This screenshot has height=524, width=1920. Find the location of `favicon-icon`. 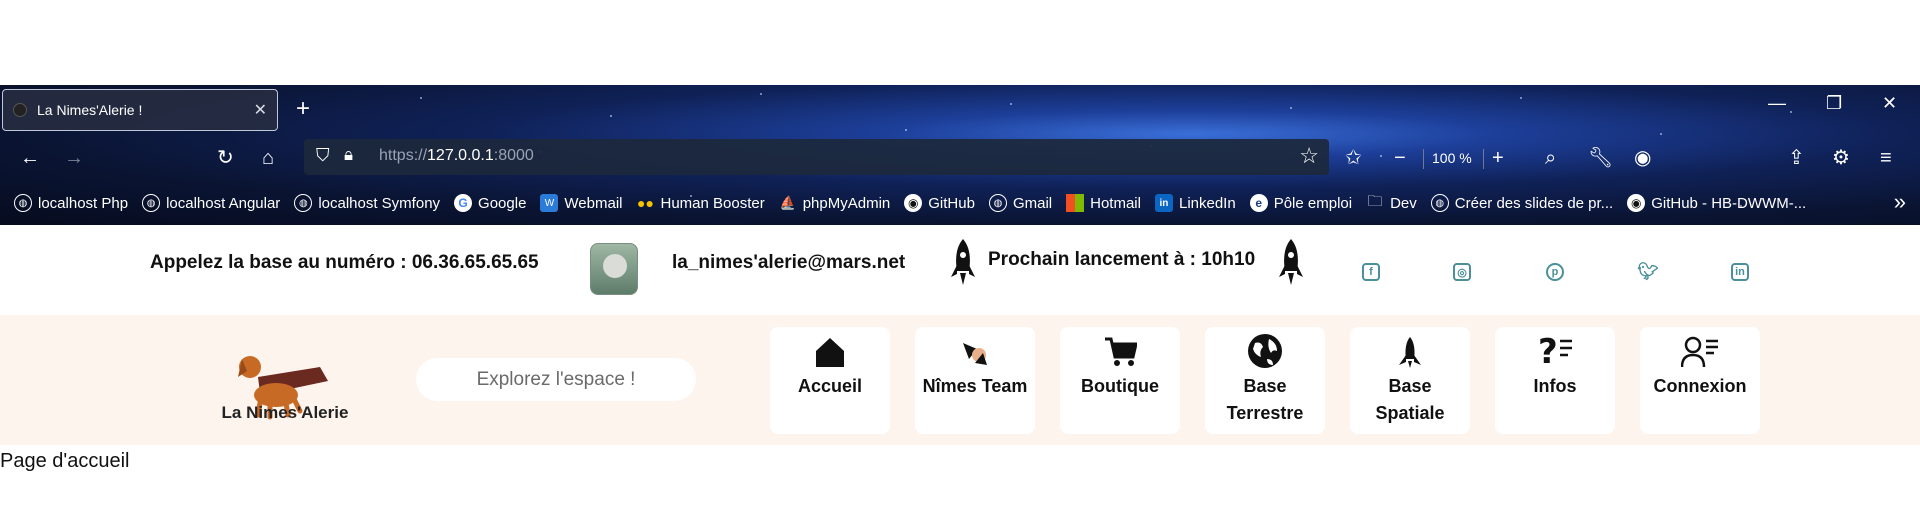

favicon-icon is located at coordinates (20, 110).